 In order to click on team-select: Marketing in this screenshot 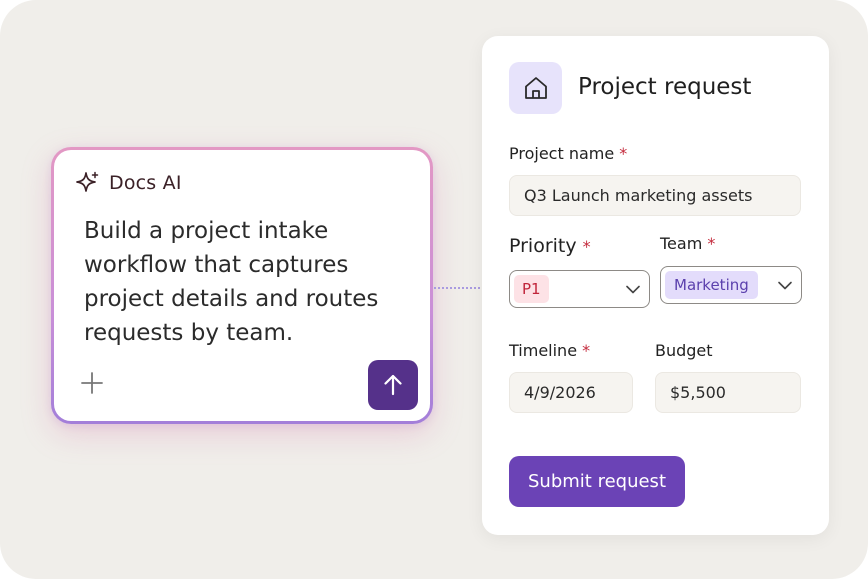, I will do `click(731, 285)`.